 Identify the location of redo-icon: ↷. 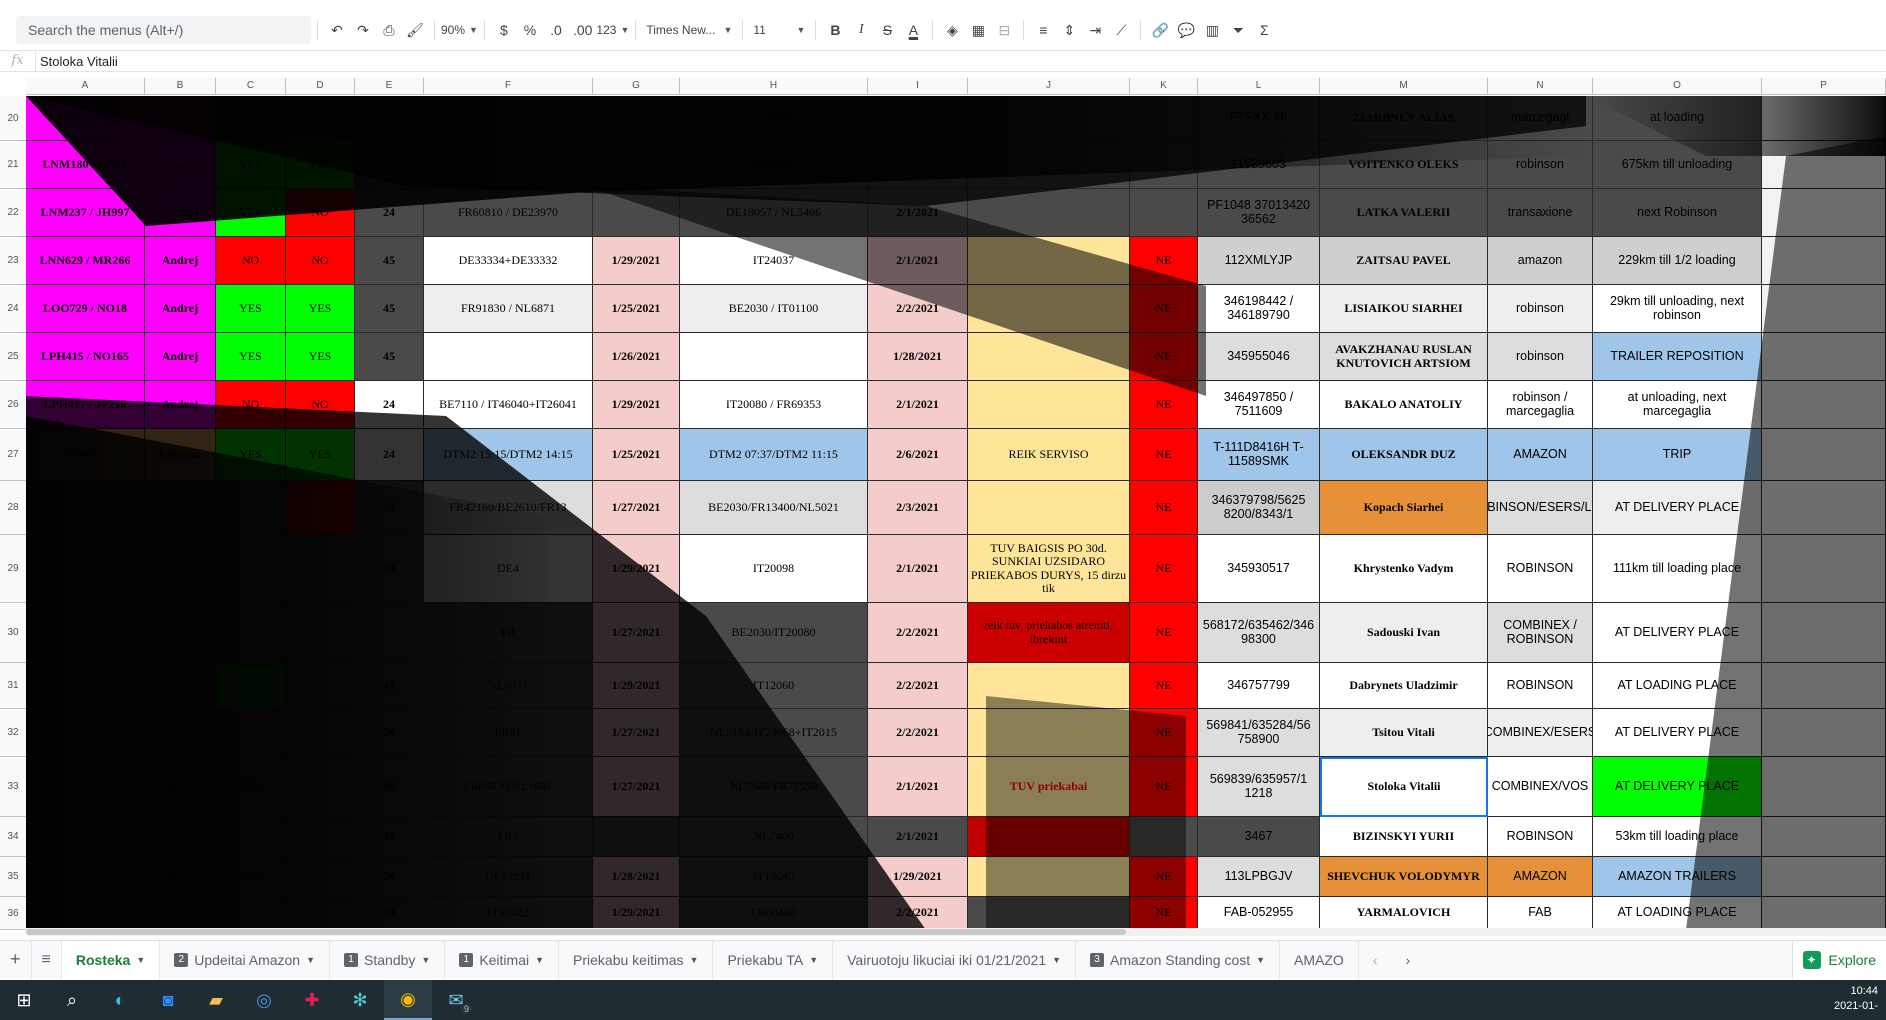
(363, 30).